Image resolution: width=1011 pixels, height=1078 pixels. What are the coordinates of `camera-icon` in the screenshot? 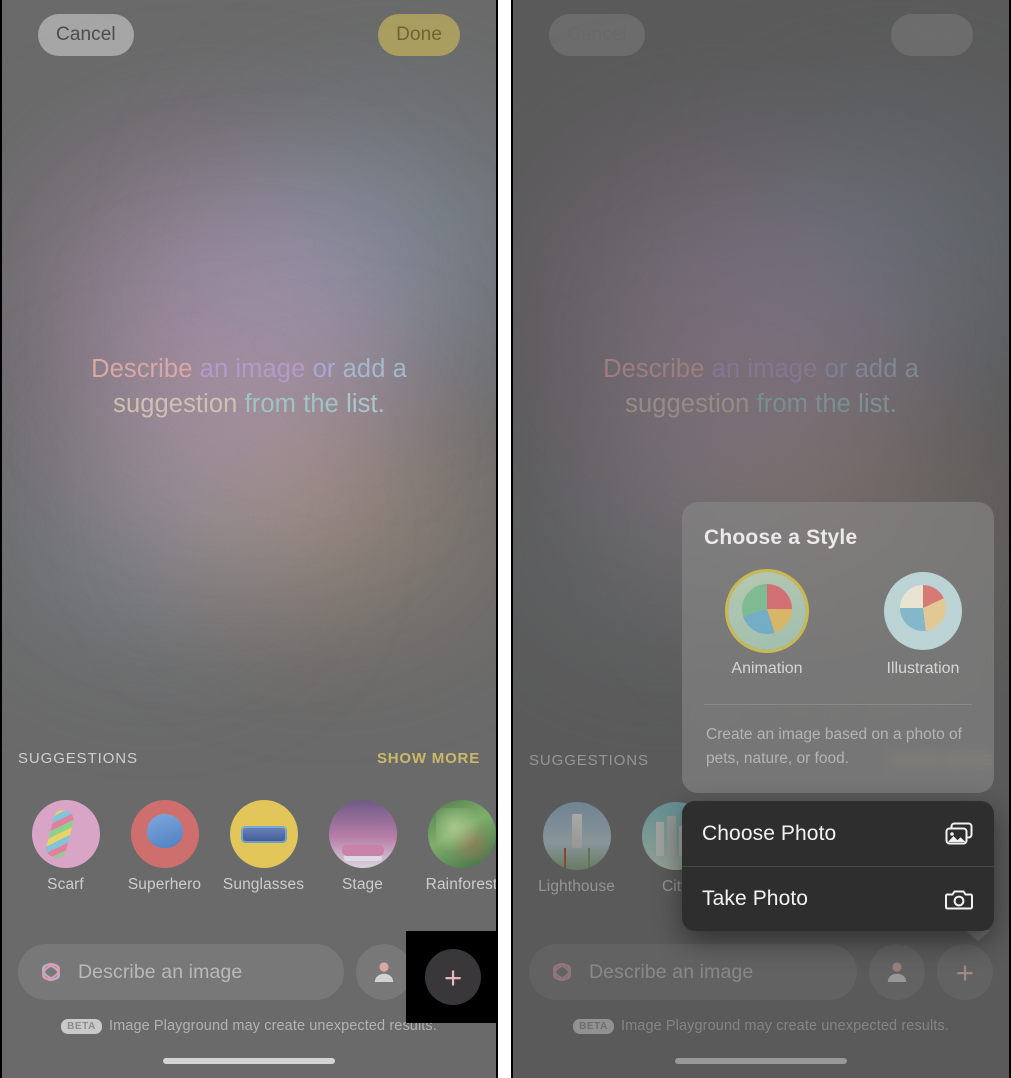 It's located at (959, 899).